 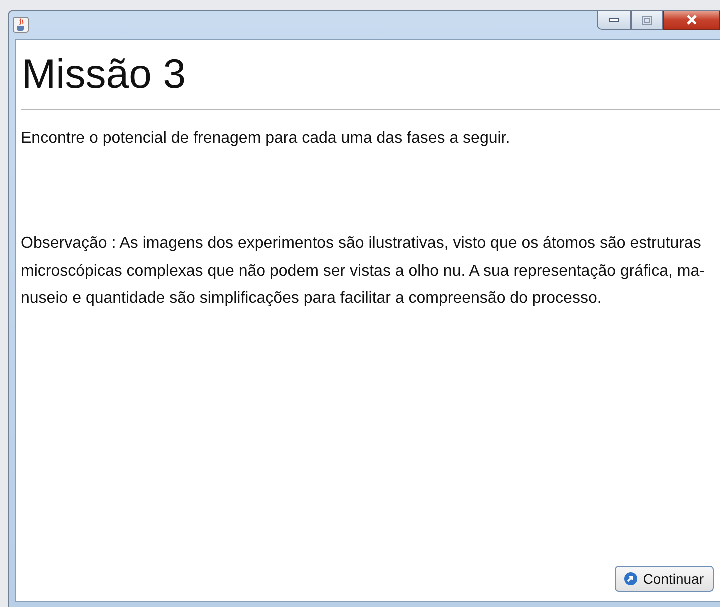 What do you see at coordinates (664, 579) in the screenshot?
I see `continue-button: Continuar` at bounding box center [664, 579].